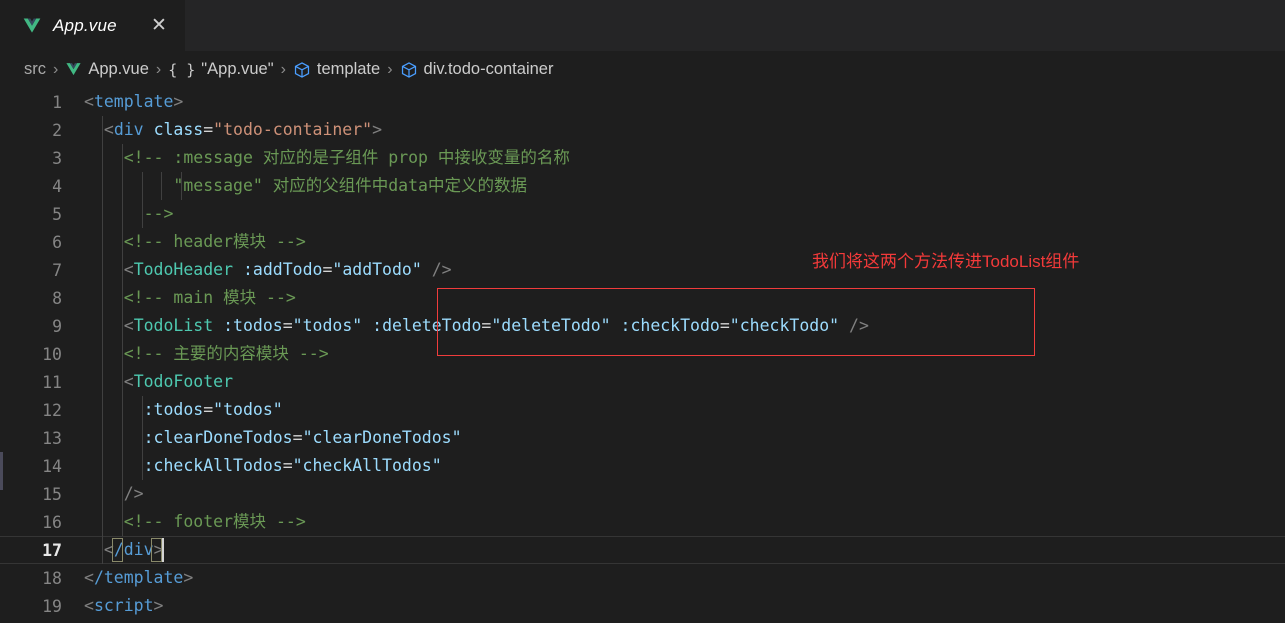  I want to click on editor-tab-label: App.vue, so click(85, 25).